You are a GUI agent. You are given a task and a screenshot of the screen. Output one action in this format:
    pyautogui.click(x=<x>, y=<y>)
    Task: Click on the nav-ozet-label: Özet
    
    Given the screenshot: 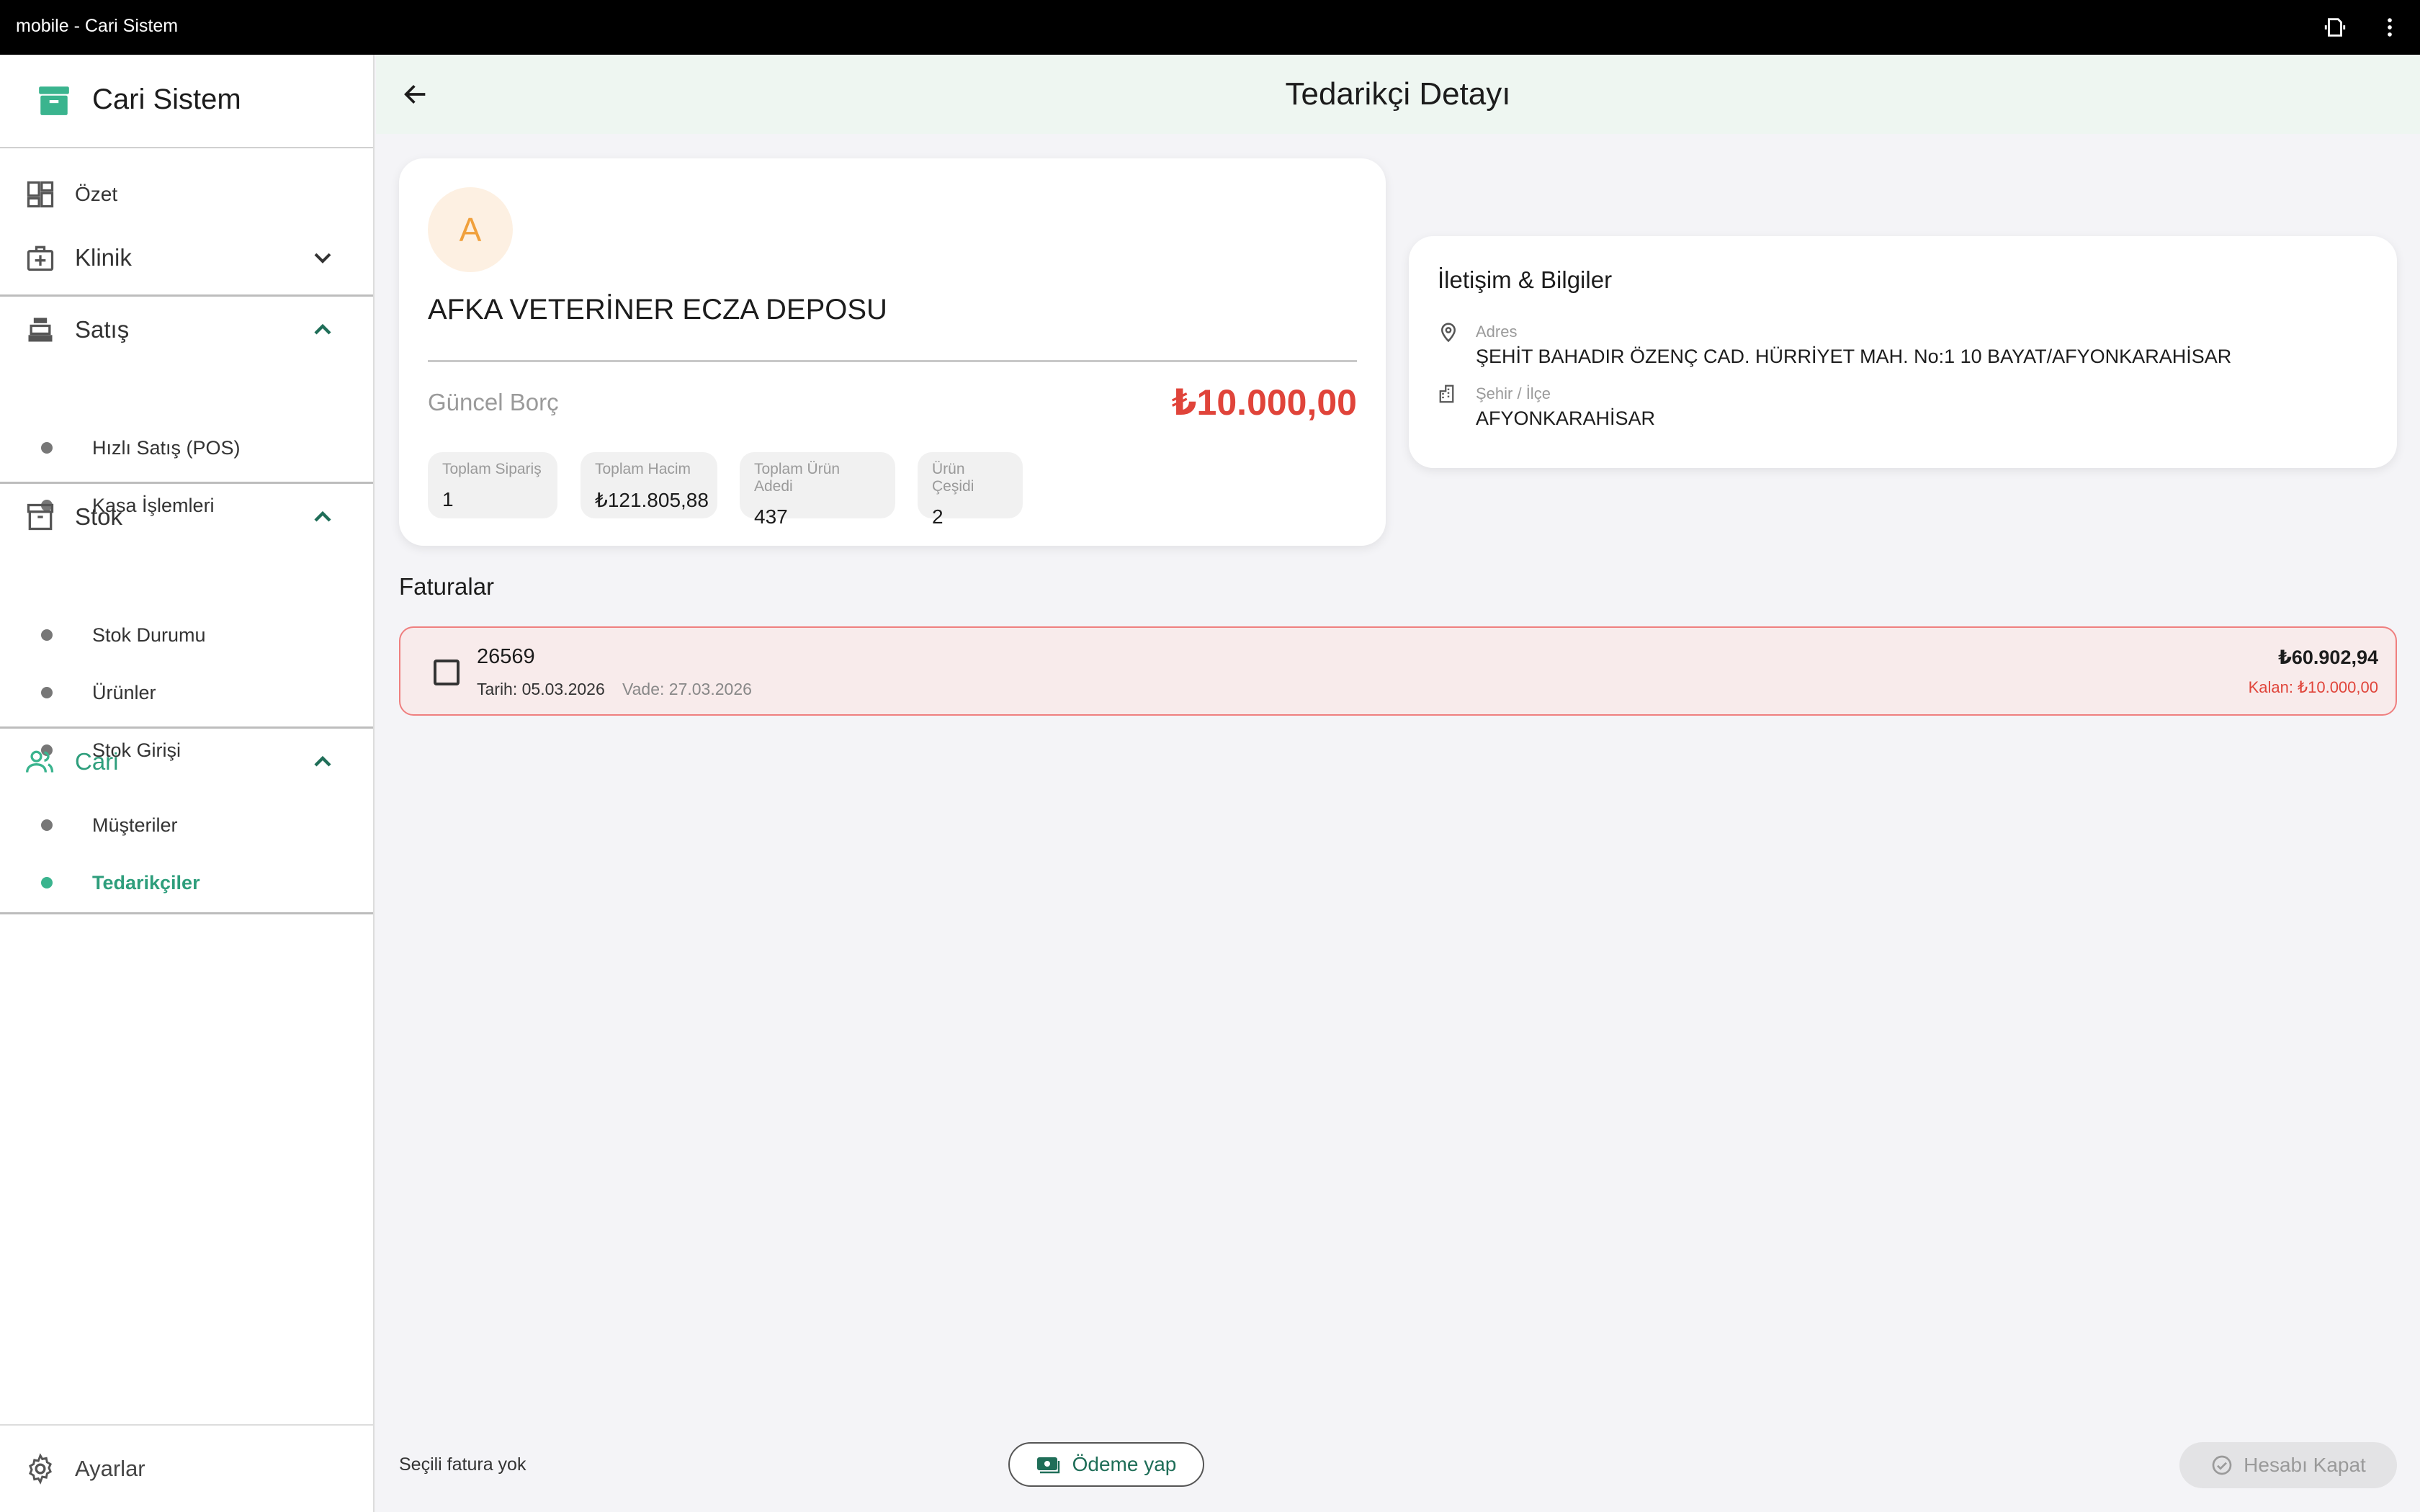 What is the action you would take?
    pyautogui.click(x=96, y=194)
    